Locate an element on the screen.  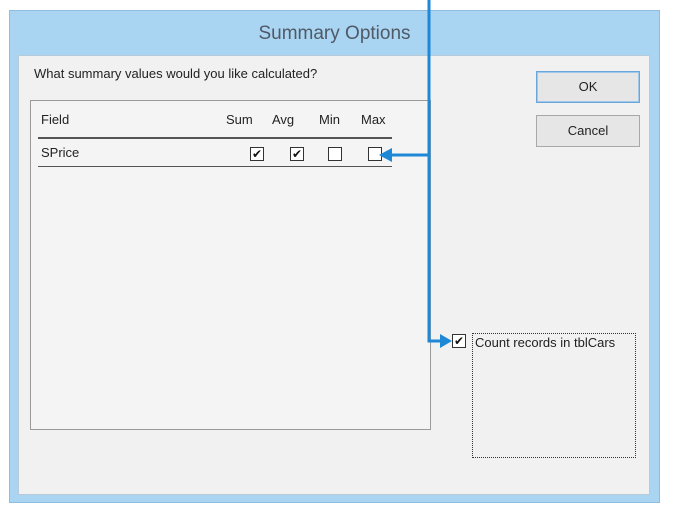
callout-arrows is located at coordinates (415, 174).